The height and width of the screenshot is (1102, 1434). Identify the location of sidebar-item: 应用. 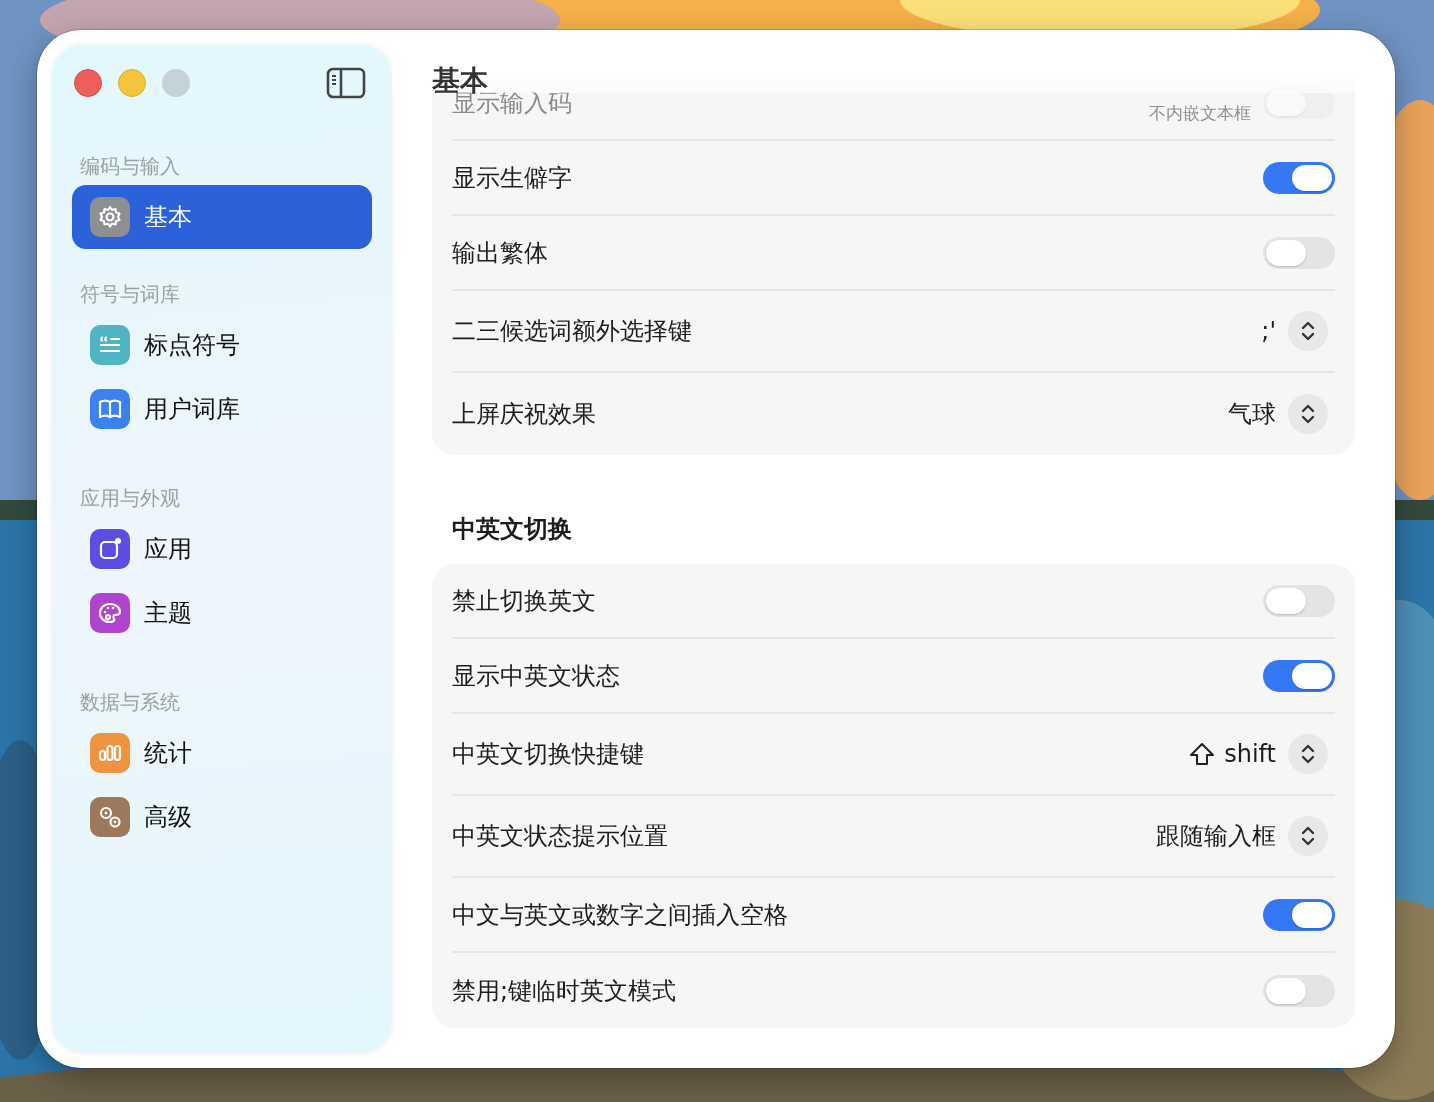
(222, 549).